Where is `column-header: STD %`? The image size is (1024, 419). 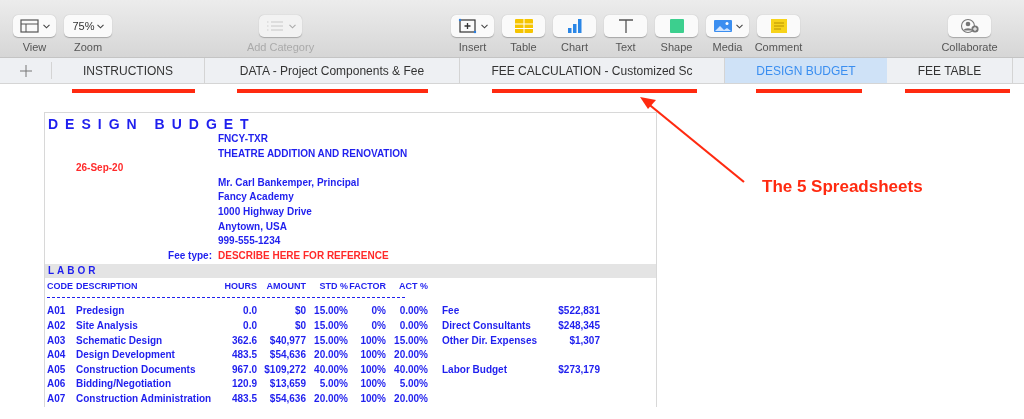
column-header: STD % is located at coordinates (333, 287).